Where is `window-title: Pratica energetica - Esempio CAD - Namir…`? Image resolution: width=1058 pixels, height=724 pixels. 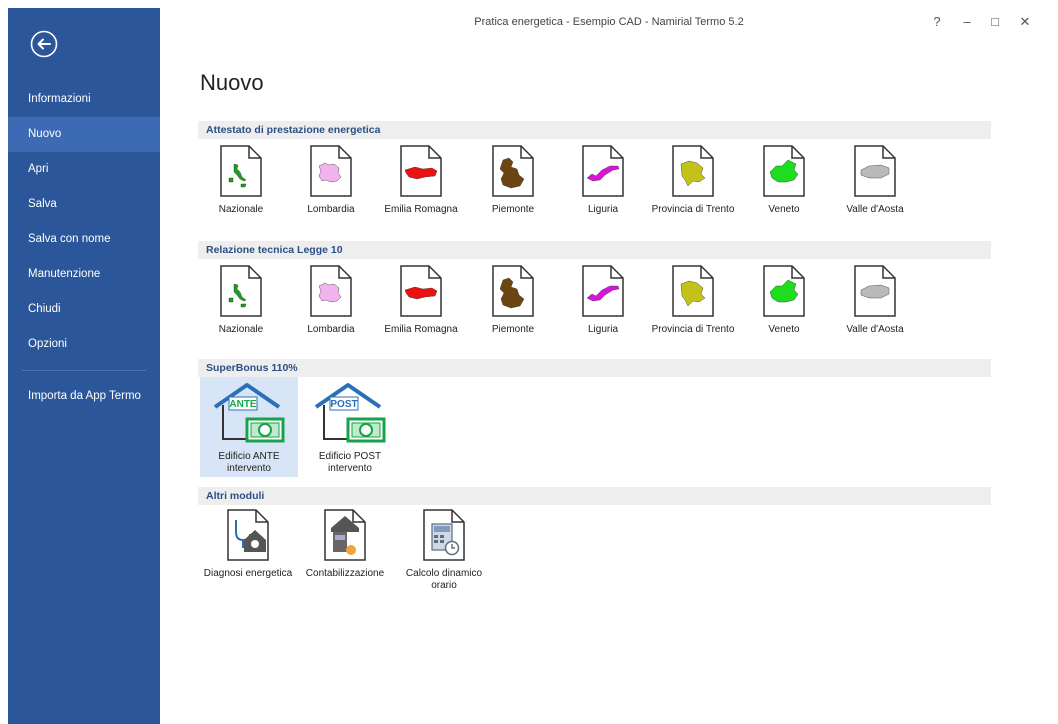
window-title: Pratica energetica - Esempio CAD - Namir… is located at coordinates (609, 22).